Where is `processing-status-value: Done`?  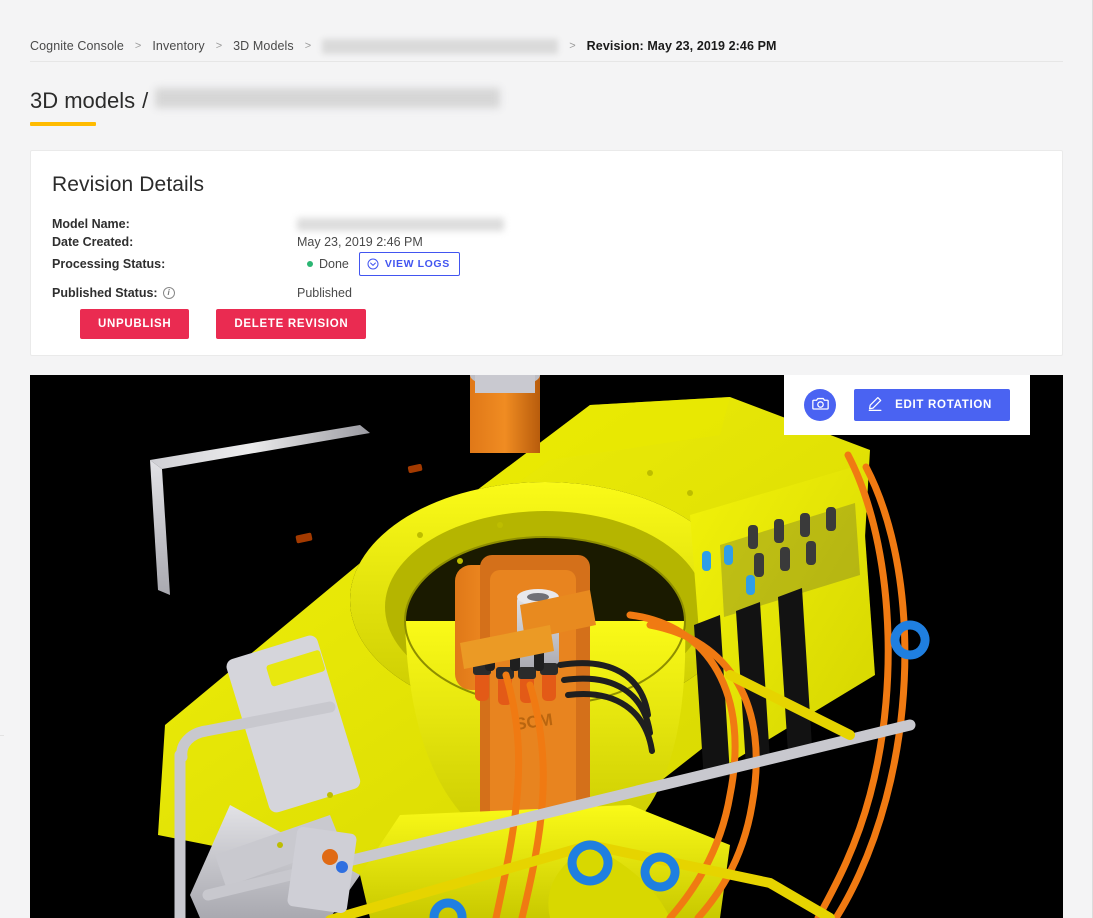 processing-status-value: Done is located at coordinates (328, 264).